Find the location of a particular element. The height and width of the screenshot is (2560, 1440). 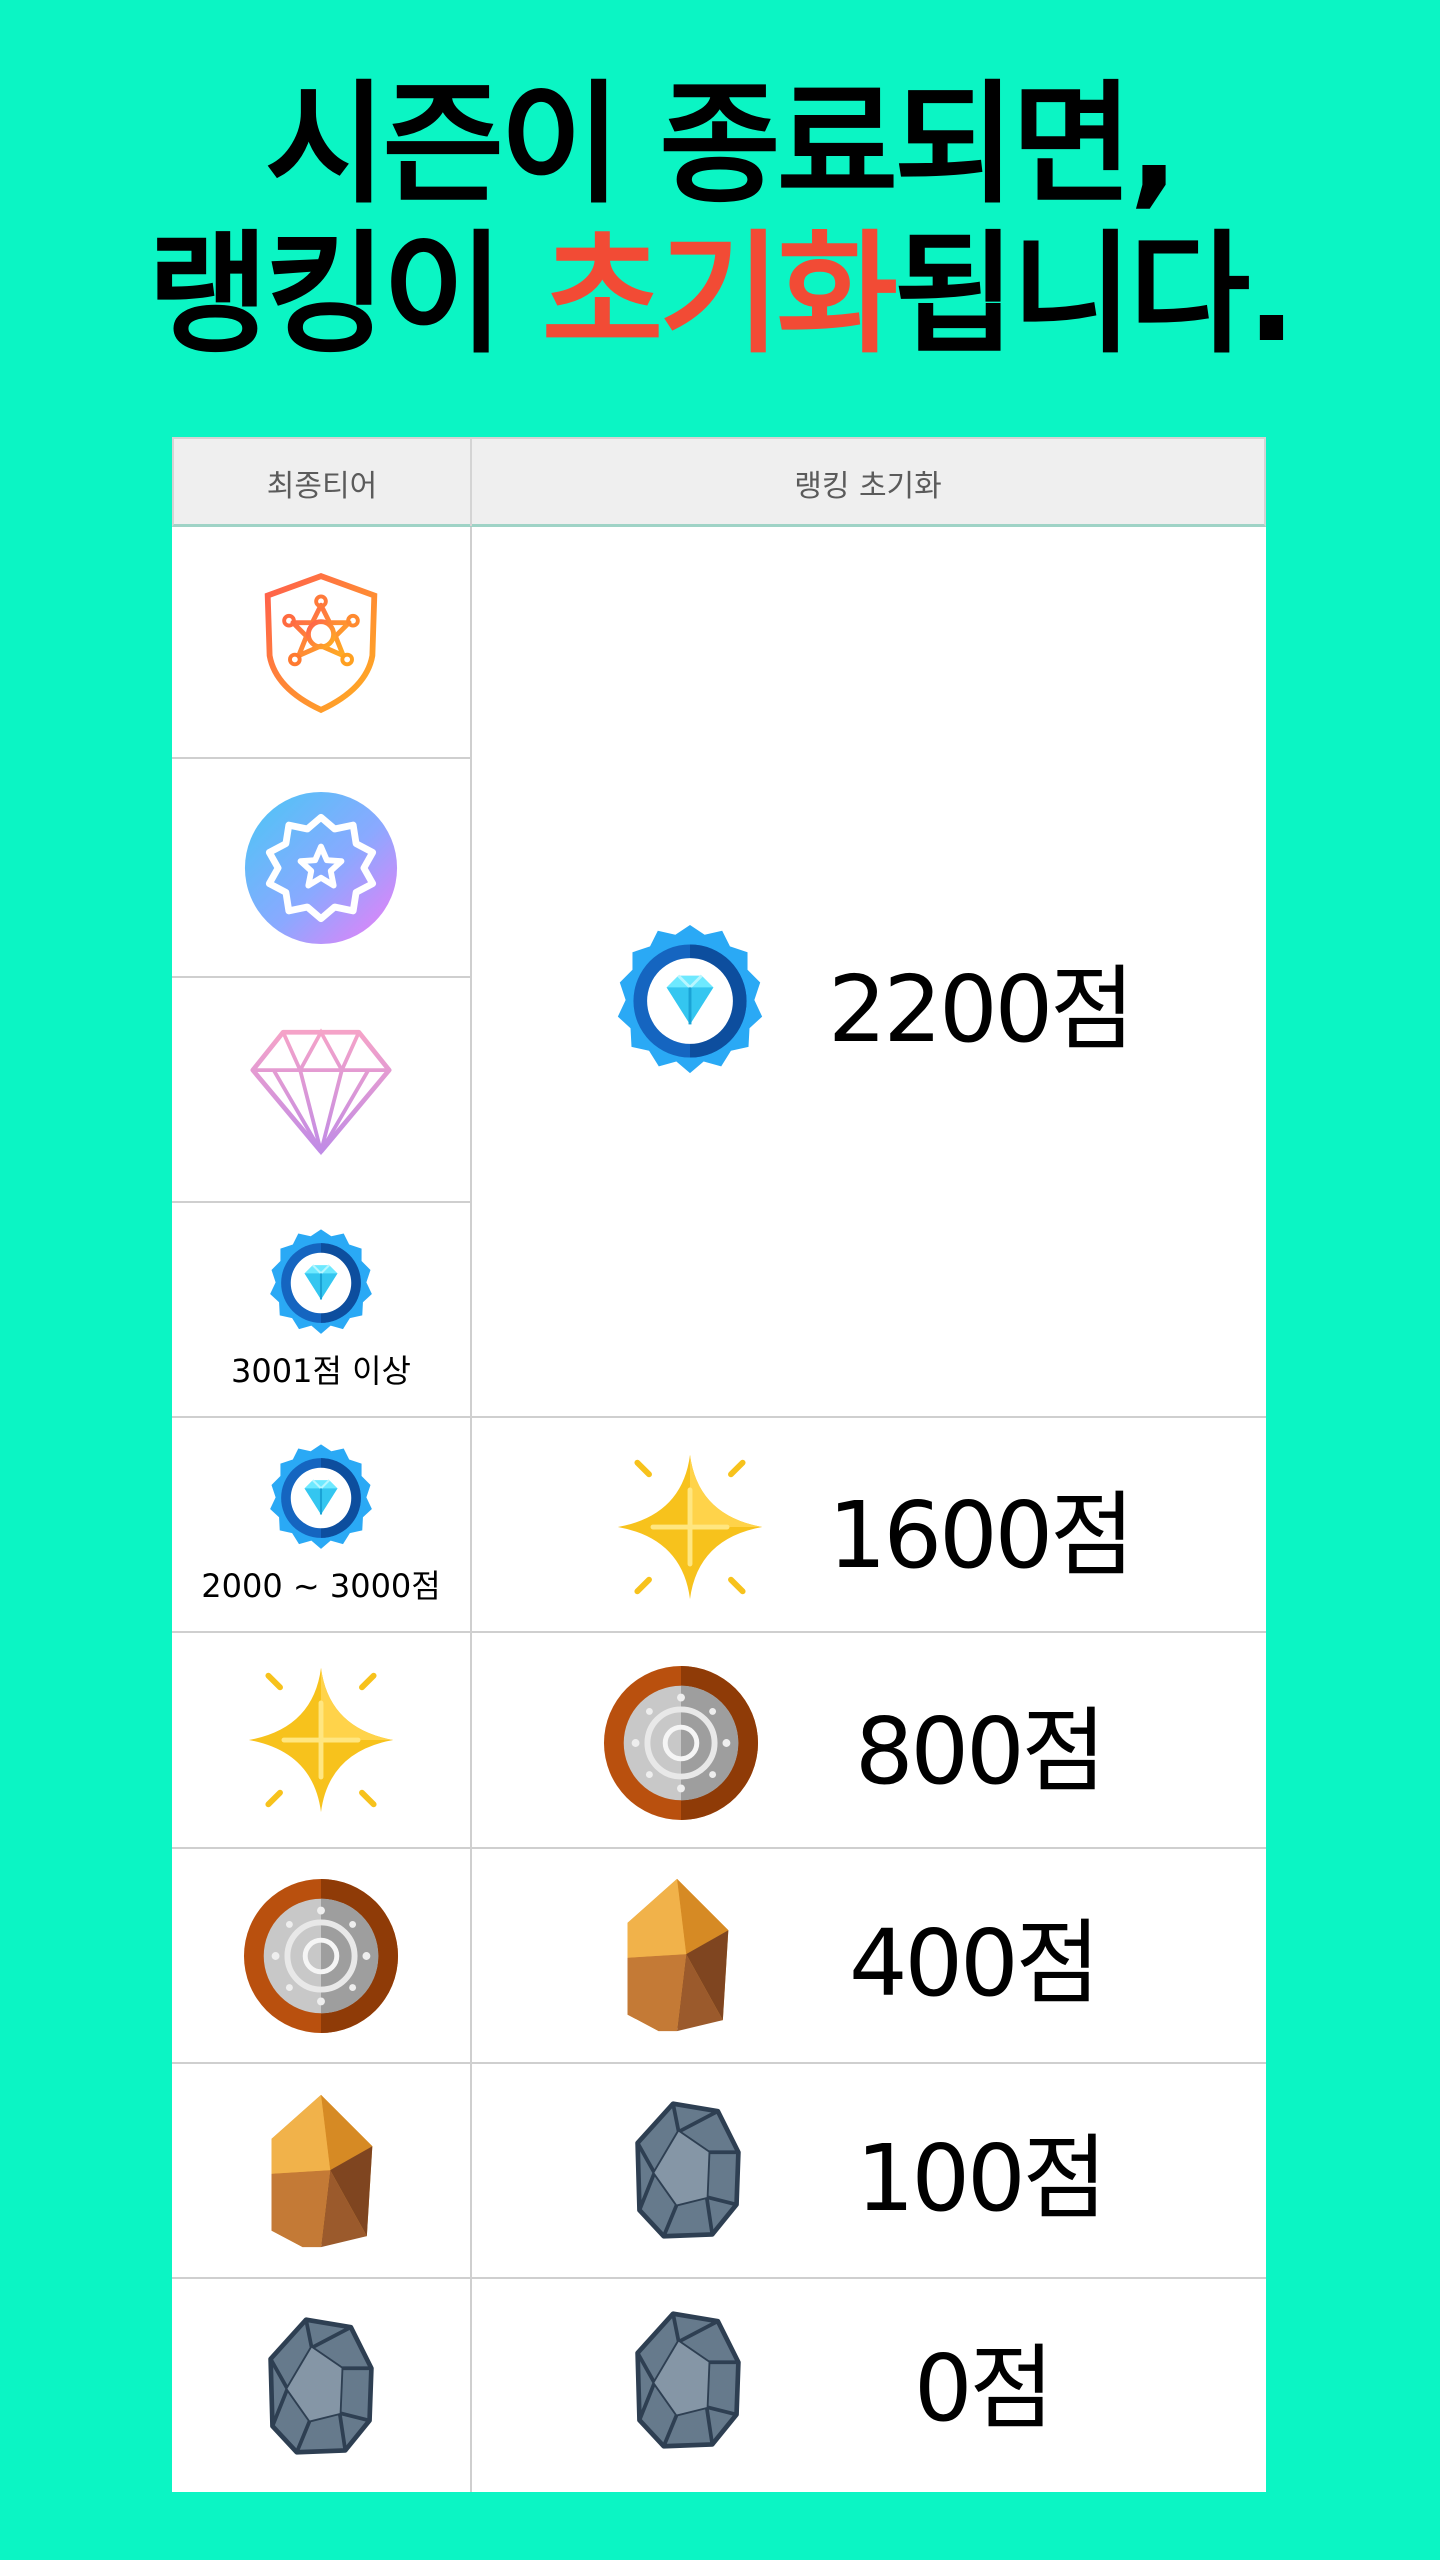

reset-points: 1600점 is located at coordinates (981, 1535).